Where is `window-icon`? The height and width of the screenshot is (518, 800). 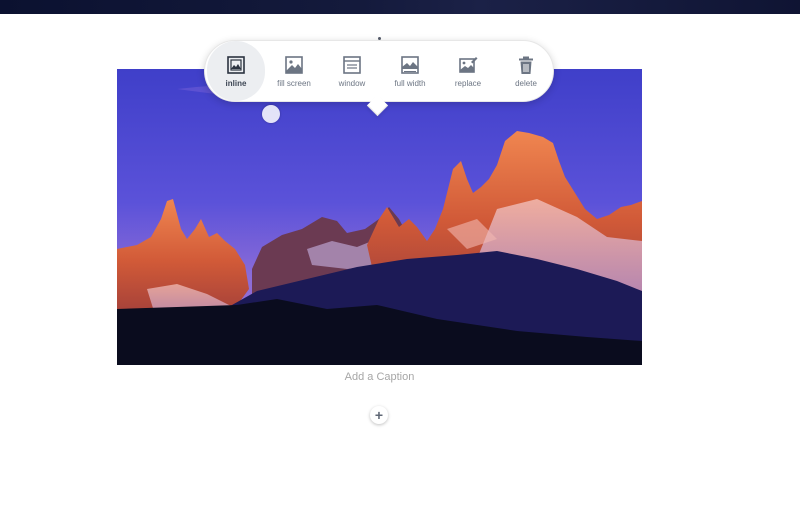 window-icon is located at coordinates (352, 65).